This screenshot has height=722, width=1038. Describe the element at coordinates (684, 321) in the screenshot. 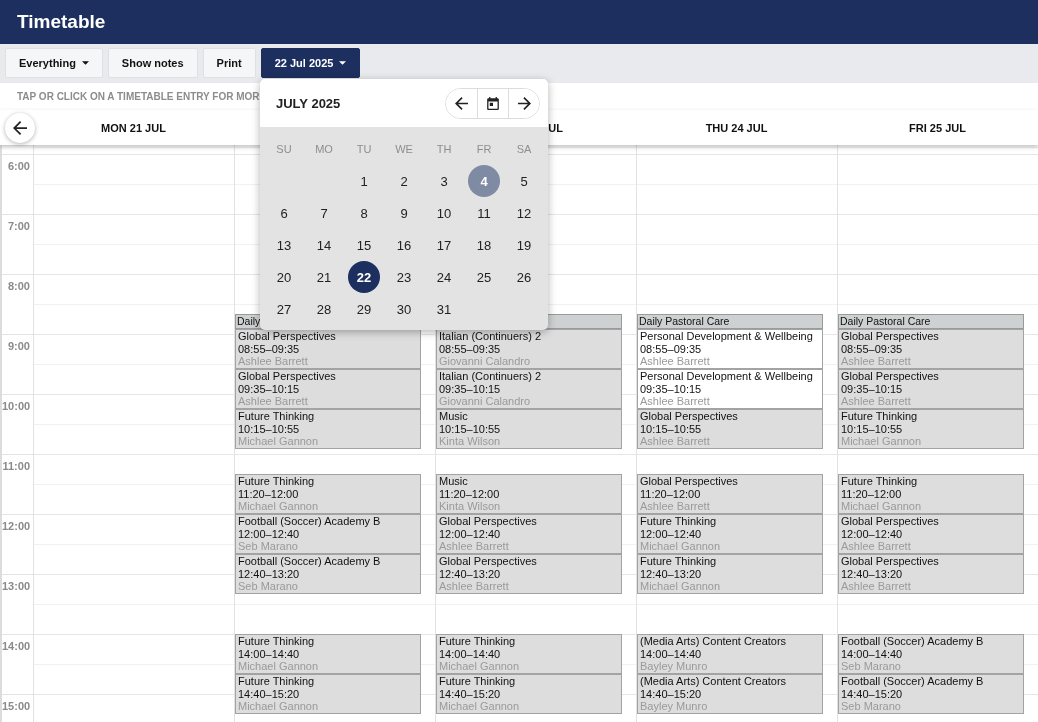

I see `event-title: Daily Pastoral Care` at that location.